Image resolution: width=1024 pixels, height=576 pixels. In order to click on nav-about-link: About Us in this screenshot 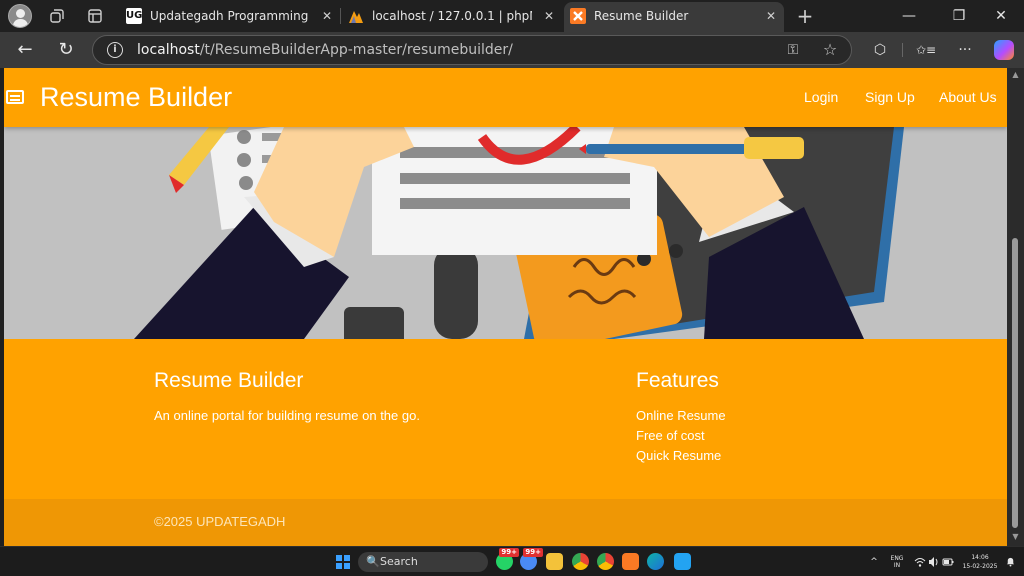, I will do `click(968, 97)`.